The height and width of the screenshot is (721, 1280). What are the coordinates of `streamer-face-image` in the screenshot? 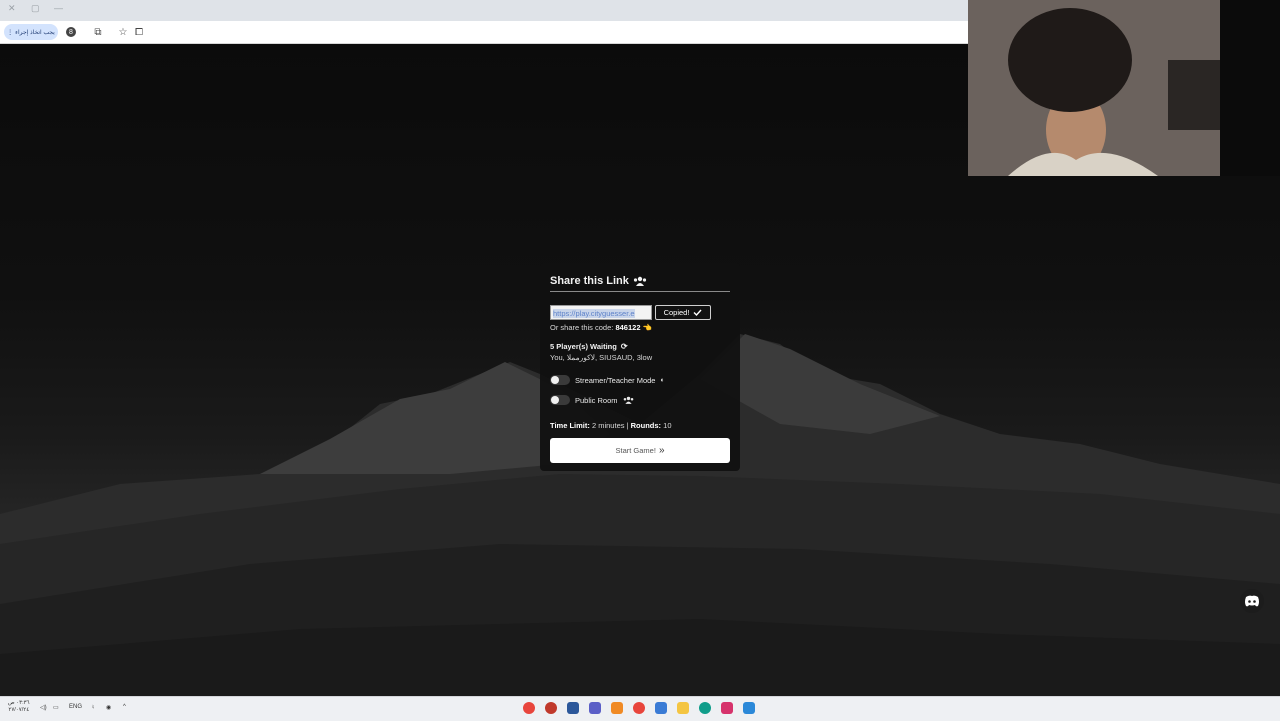 It's located at (1094, 88).